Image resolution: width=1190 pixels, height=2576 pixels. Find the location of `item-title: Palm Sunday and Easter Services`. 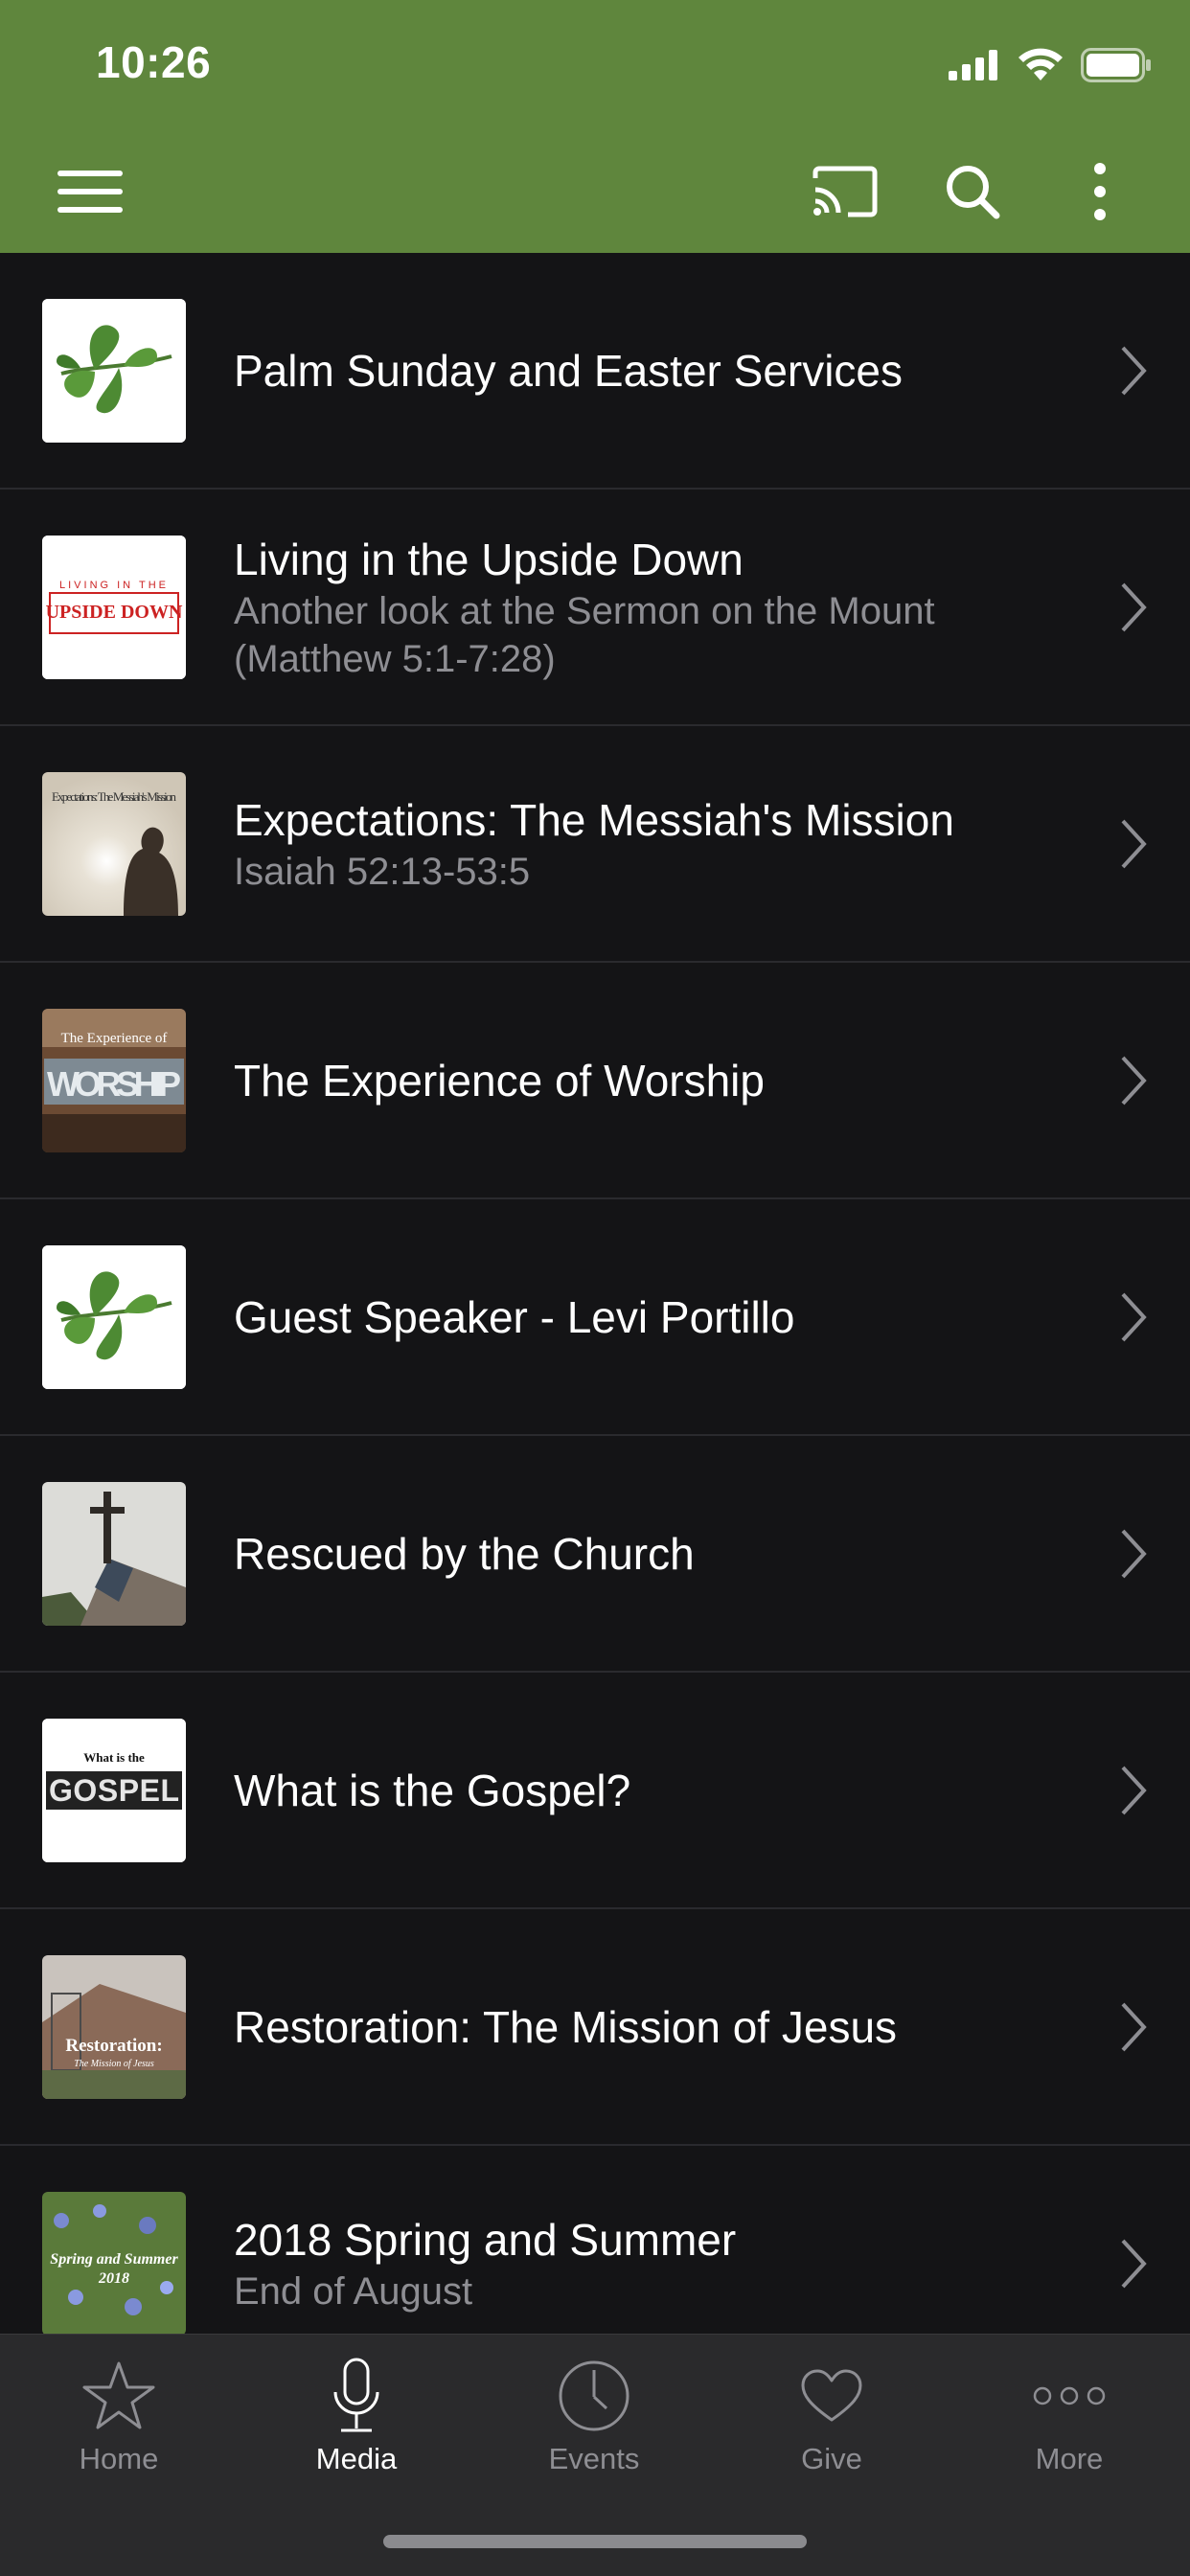

item-title: Palm Sunday and Easter Services is located at coordinates (569, 371).